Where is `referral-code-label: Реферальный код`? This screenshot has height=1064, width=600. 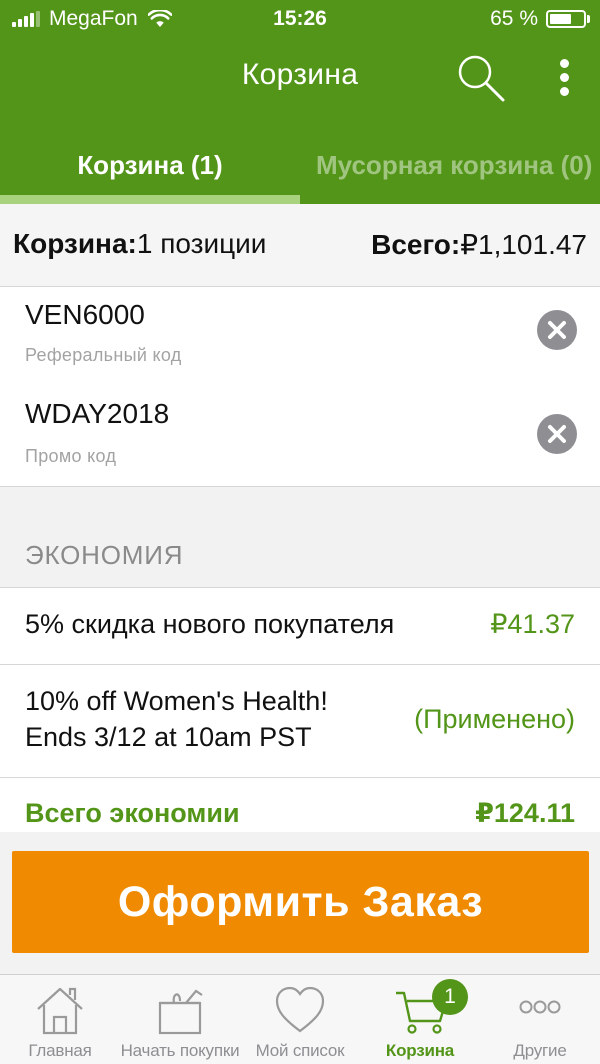
referral-code-label: Реферальный код is located at coordinates (103, 355).